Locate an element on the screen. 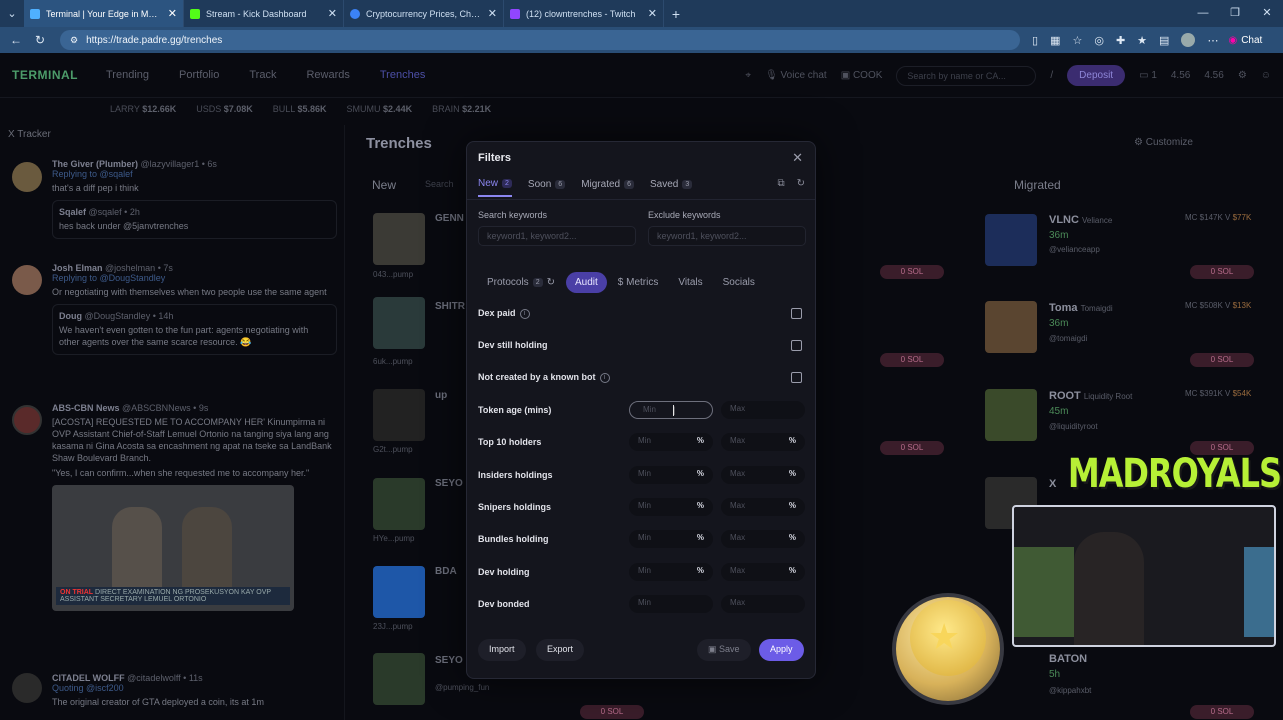 The width and height of the screenshot is (1283, 720). dev-bonded-min-input: Min is located at coordinates (671, 604).